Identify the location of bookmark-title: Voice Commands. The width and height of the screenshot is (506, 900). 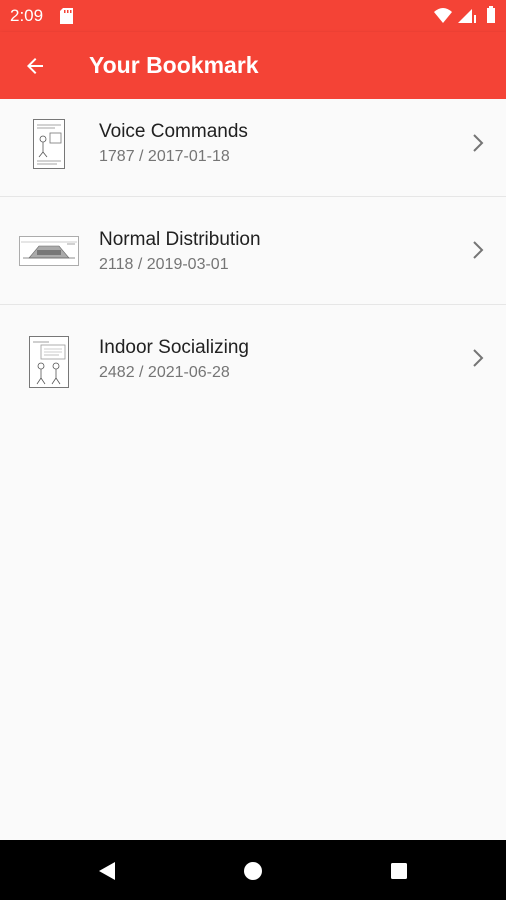
(173, 131).